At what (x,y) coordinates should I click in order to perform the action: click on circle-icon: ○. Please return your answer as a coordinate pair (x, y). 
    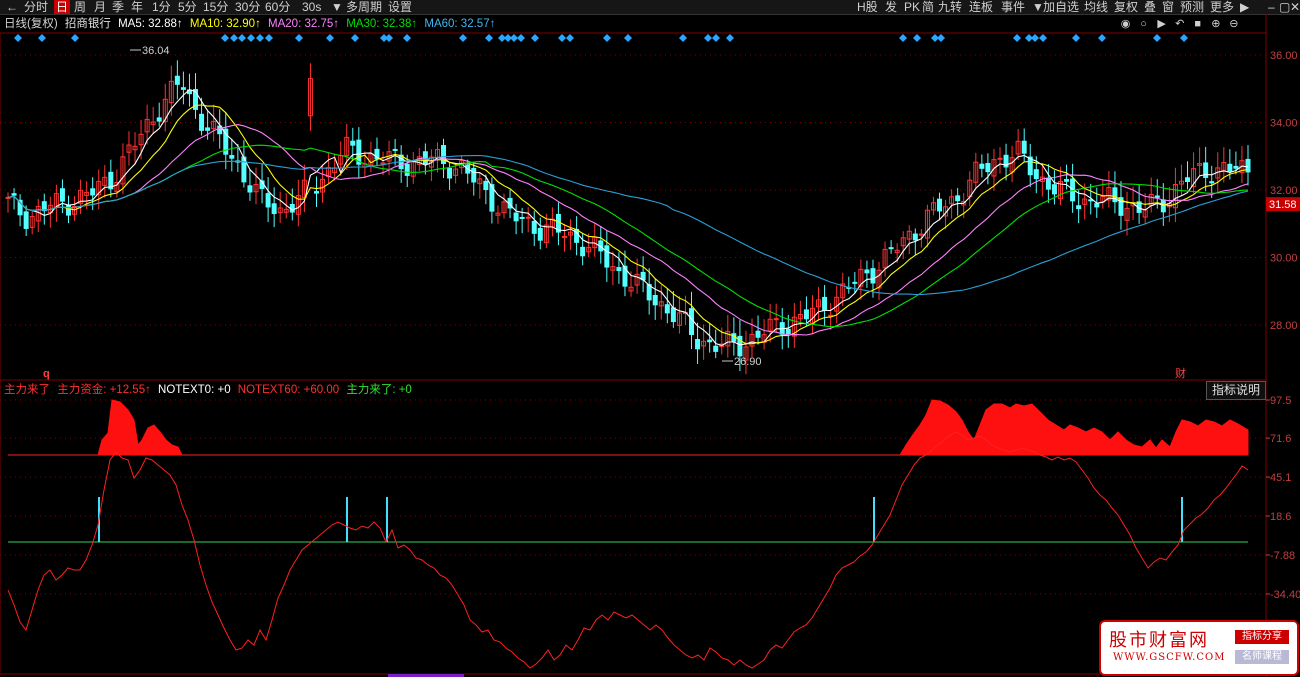
    Looking at the image, I should click on (1143, 24).